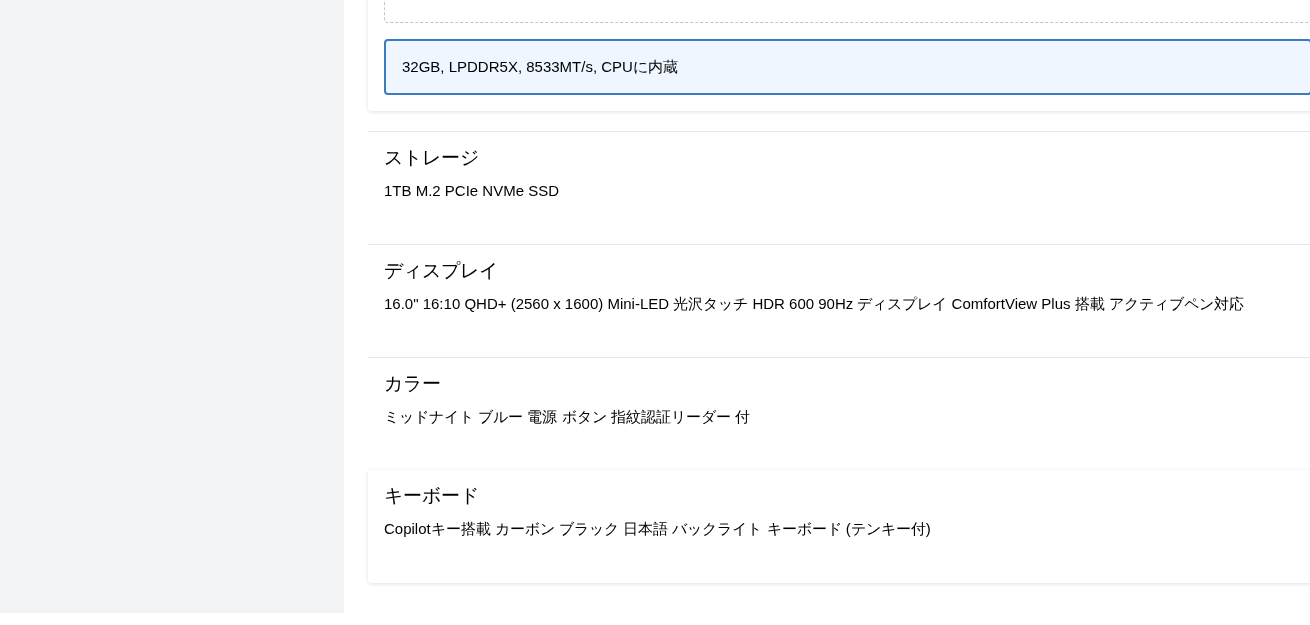 This screenshot has height=625, width=1310. What do you see at coordinates (472, 191) in the screenshot?
I see `spec-value: 1TB M.2 PCIe NVMe SSD` at bounding box center [472, 191].